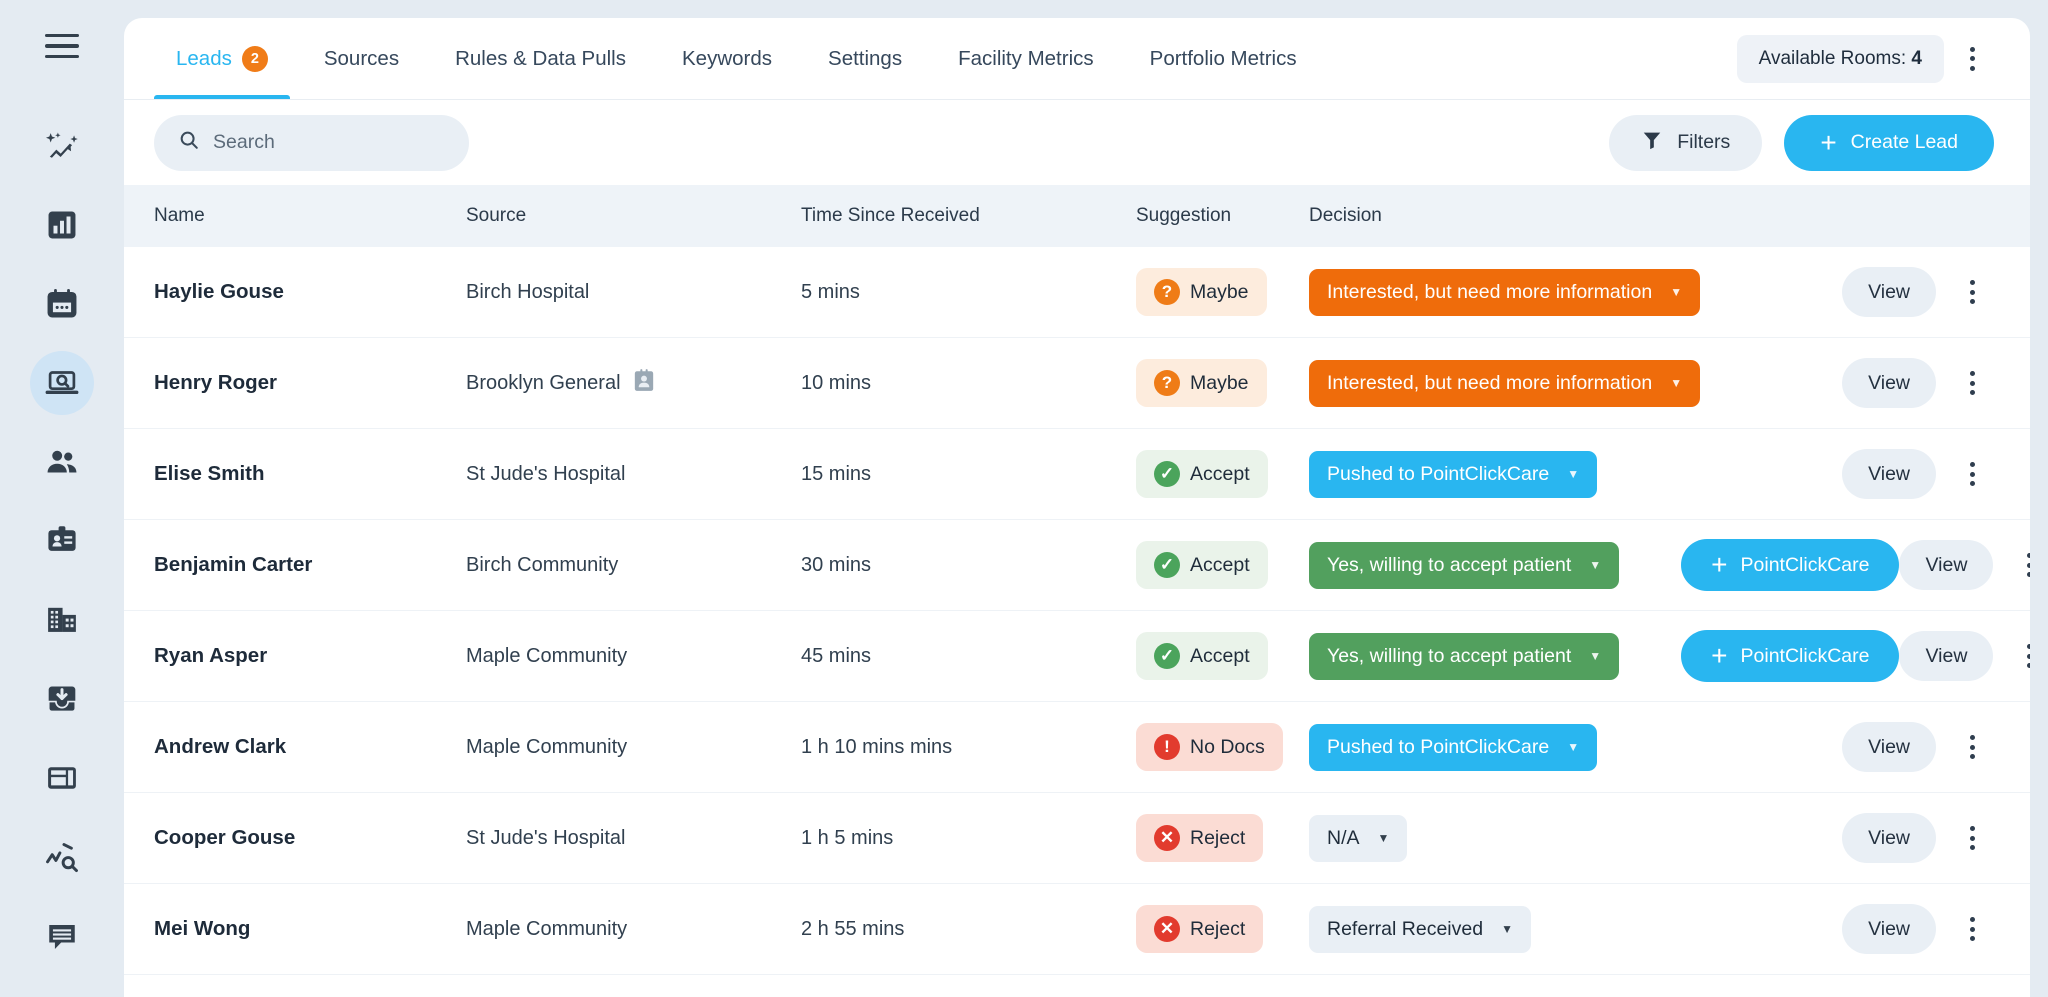 This screenshot has height=997, width=2048. What do you see at coordinates (633, 383) in the screenshot?
I see `lead-source-cell: Brooklyn General` at bounding box center [633, 383].